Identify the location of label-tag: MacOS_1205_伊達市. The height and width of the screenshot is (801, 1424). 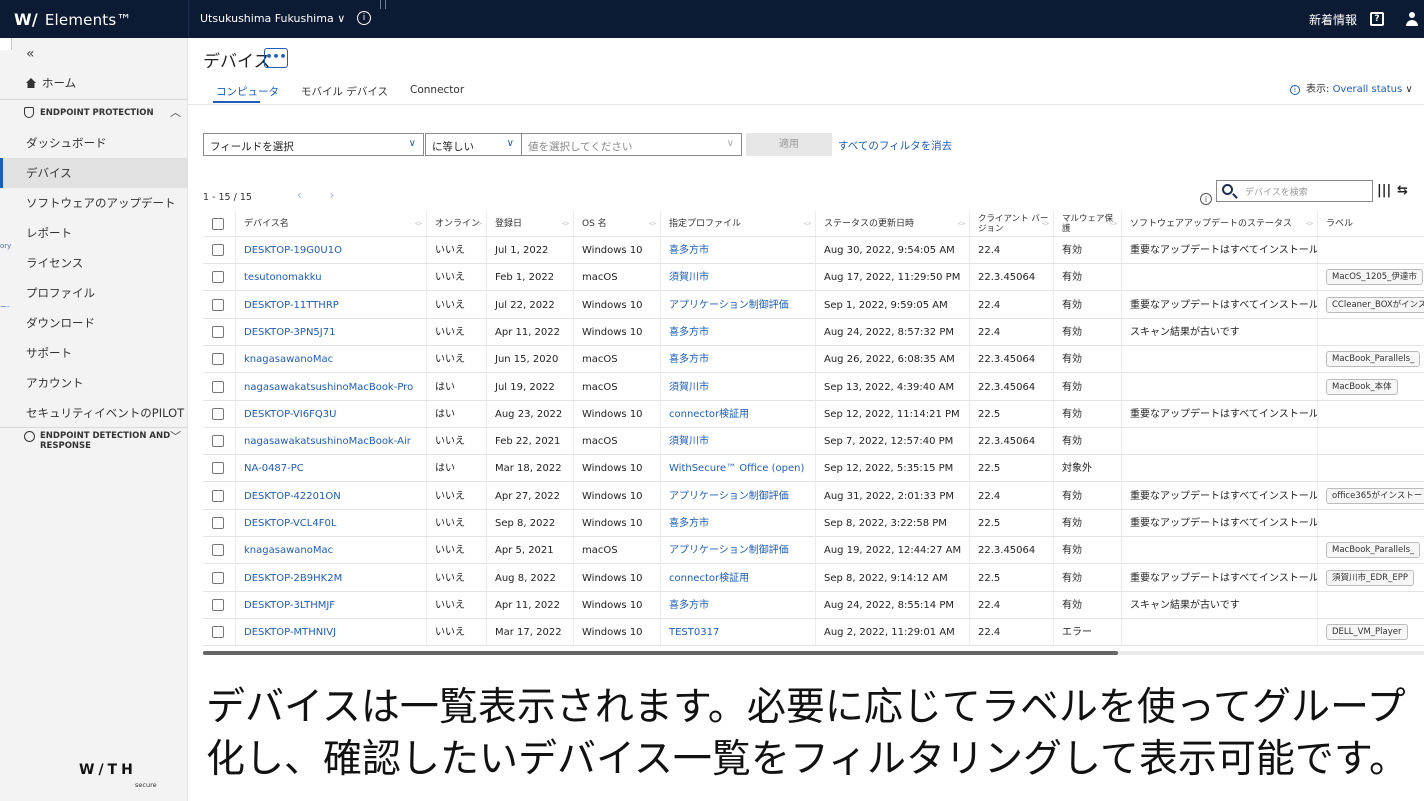
(1374, 277).